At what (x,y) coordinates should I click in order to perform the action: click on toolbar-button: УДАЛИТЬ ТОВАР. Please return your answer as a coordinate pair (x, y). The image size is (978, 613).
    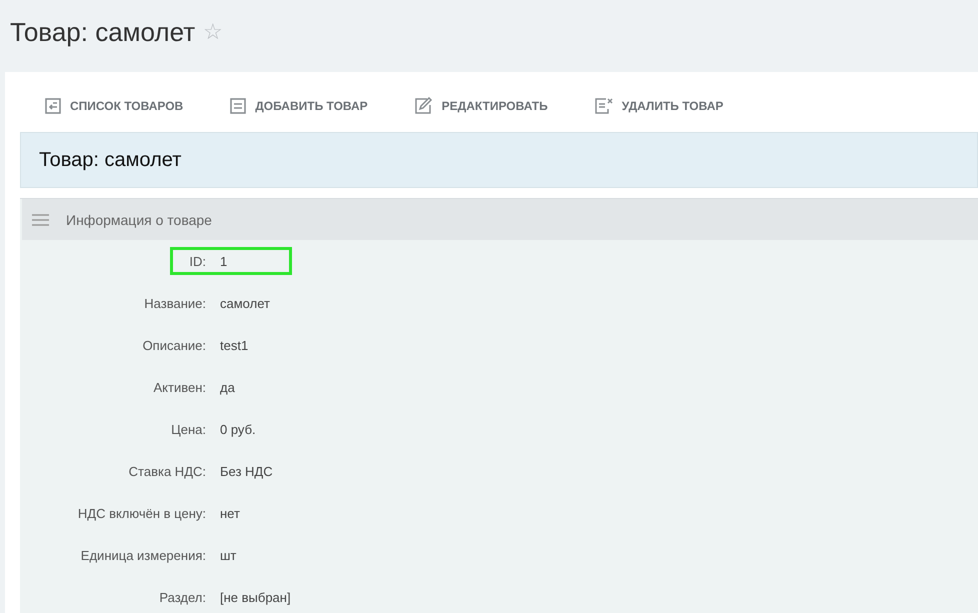
    Looking at the image, I should click on (659, 106).